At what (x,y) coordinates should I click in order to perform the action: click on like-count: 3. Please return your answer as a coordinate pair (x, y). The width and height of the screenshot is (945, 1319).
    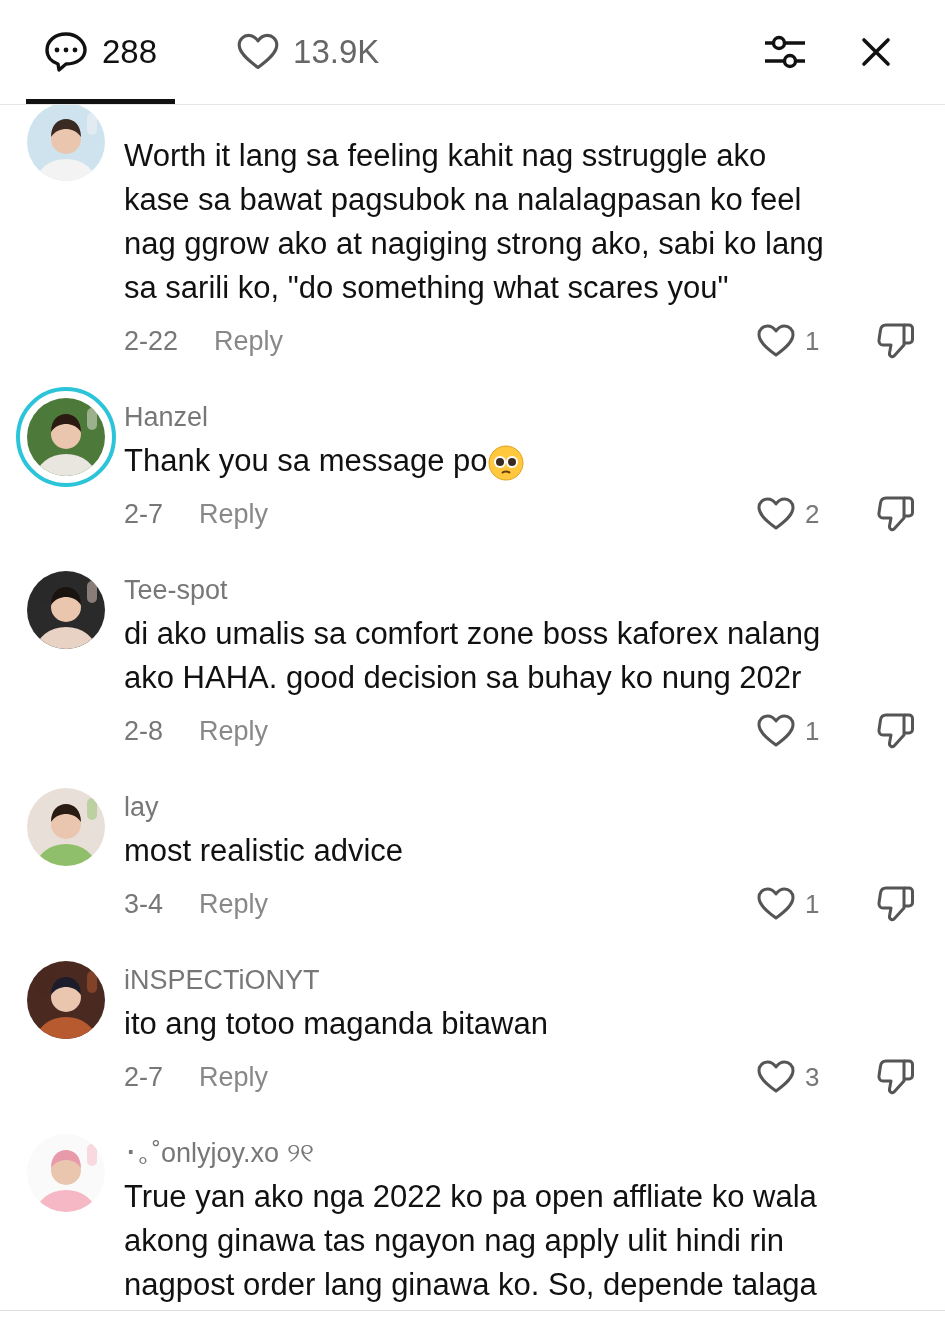
    Looking at the image, I should click on (813, 1077).